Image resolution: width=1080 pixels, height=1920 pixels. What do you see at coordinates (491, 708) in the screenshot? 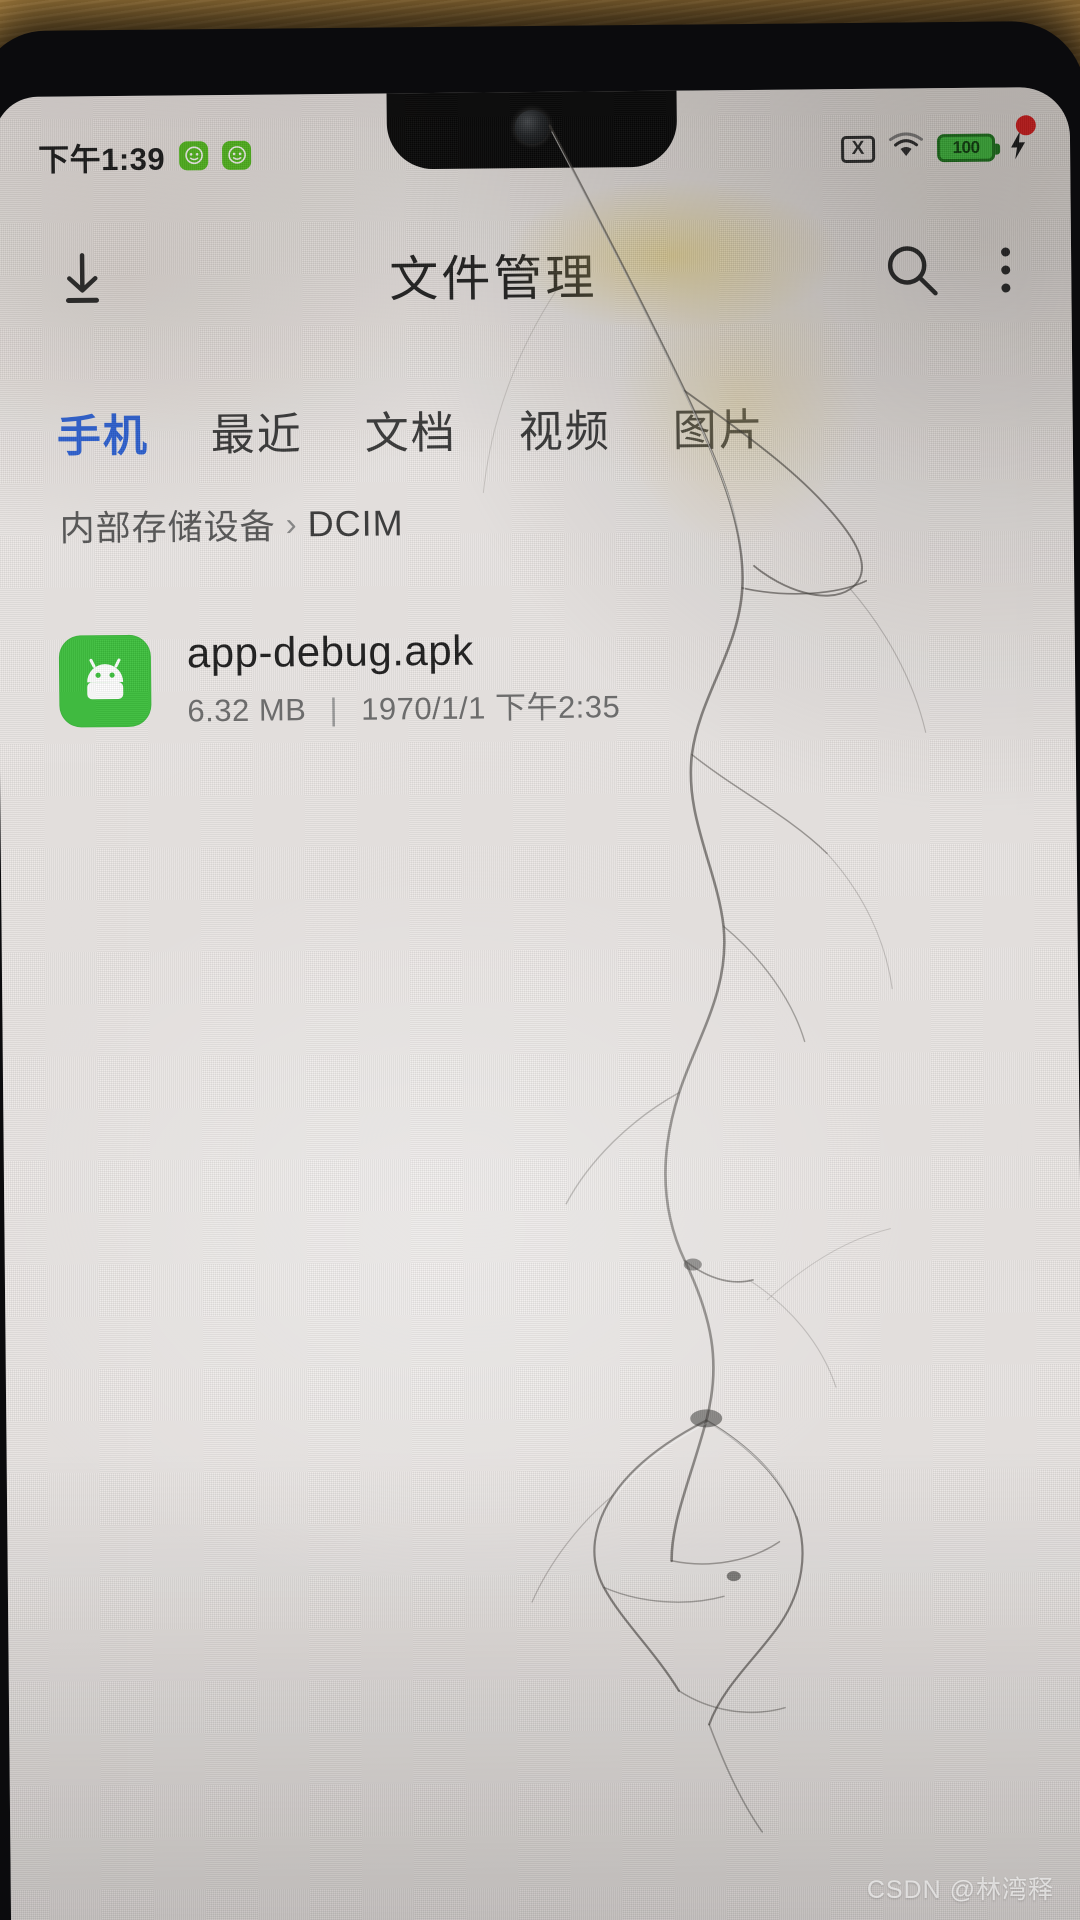
I see `file-date: 1970/1/1 下午2:35` at bounding box center [491, 708].